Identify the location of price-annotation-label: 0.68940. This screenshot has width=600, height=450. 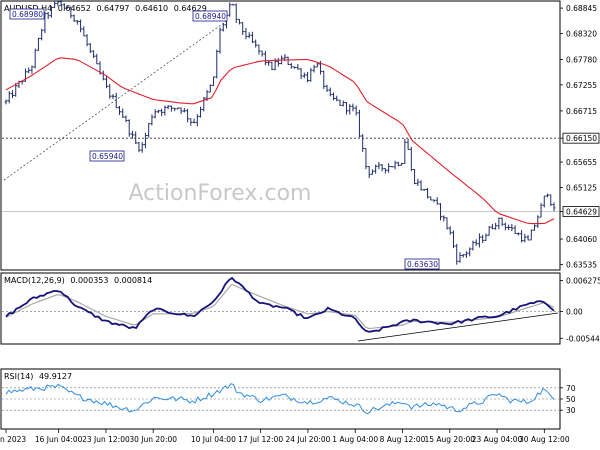
(210, 16).